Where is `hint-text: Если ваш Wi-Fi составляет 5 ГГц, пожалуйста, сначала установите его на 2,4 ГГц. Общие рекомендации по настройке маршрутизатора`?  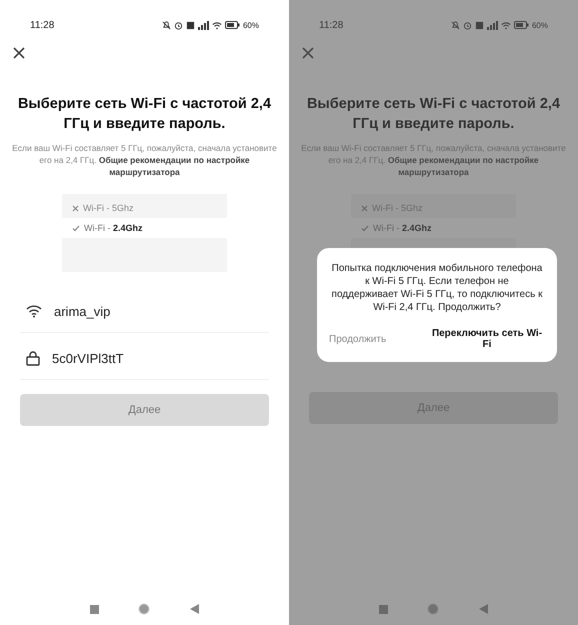 hint-text: Если ваш Wi-Fi составляет 5 ГГц, пожалуйста, сначала установите его на 2,4 ГГц. Общие рекомендации по настройке маршрутизатора is located at coordinates (144, 160).